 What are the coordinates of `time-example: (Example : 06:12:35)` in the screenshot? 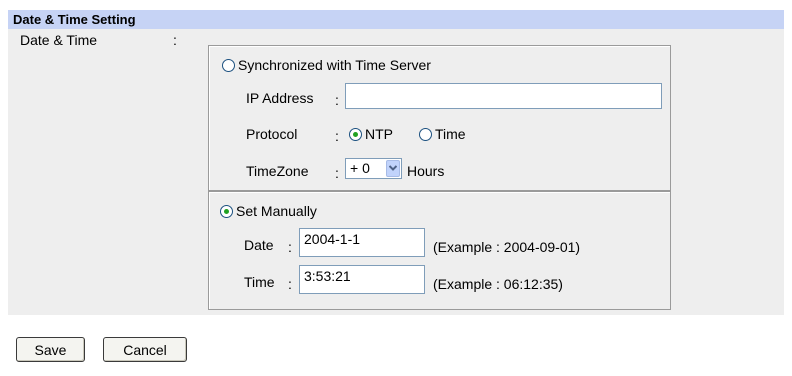 It's located at (498, 284).